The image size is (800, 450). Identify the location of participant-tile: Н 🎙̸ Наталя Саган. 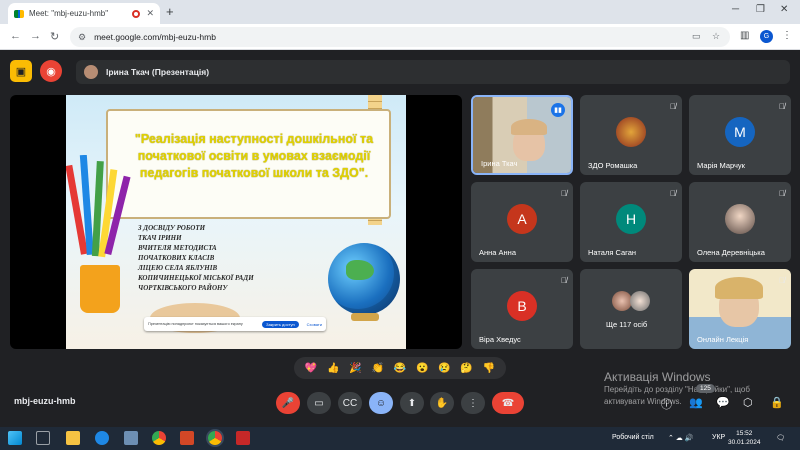
(631, 222).